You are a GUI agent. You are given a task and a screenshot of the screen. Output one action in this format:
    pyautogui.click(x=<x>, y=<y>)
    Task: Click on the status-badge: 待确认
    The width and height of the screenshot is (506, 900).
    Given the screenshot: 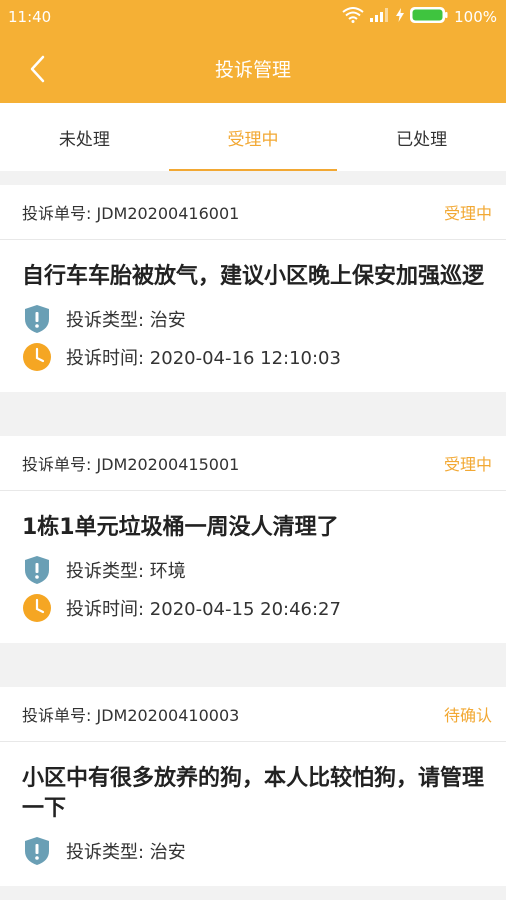 What is the action you would take?
    pyautogui.click(x=467, y=715)
    